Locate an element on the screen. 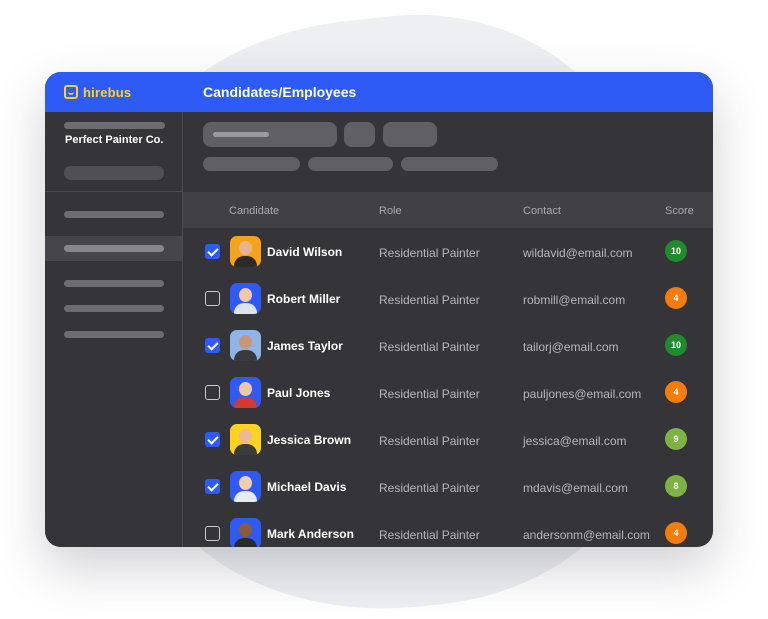 The width and height of the screenshot is (768, 619). candidate-contact: pauljones@email.com is located at coordinates (582, 394).